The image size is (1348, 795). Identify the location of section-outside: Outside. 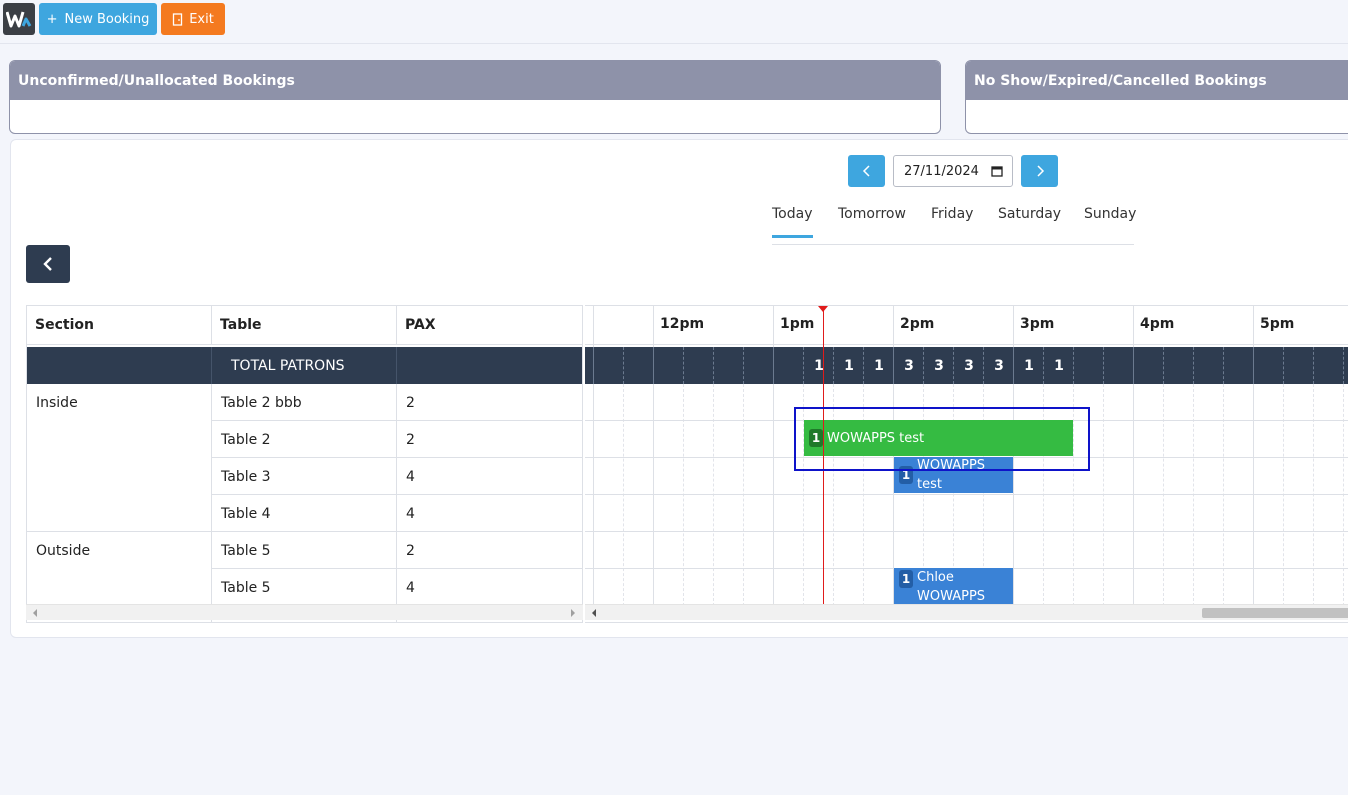
(63, 550).